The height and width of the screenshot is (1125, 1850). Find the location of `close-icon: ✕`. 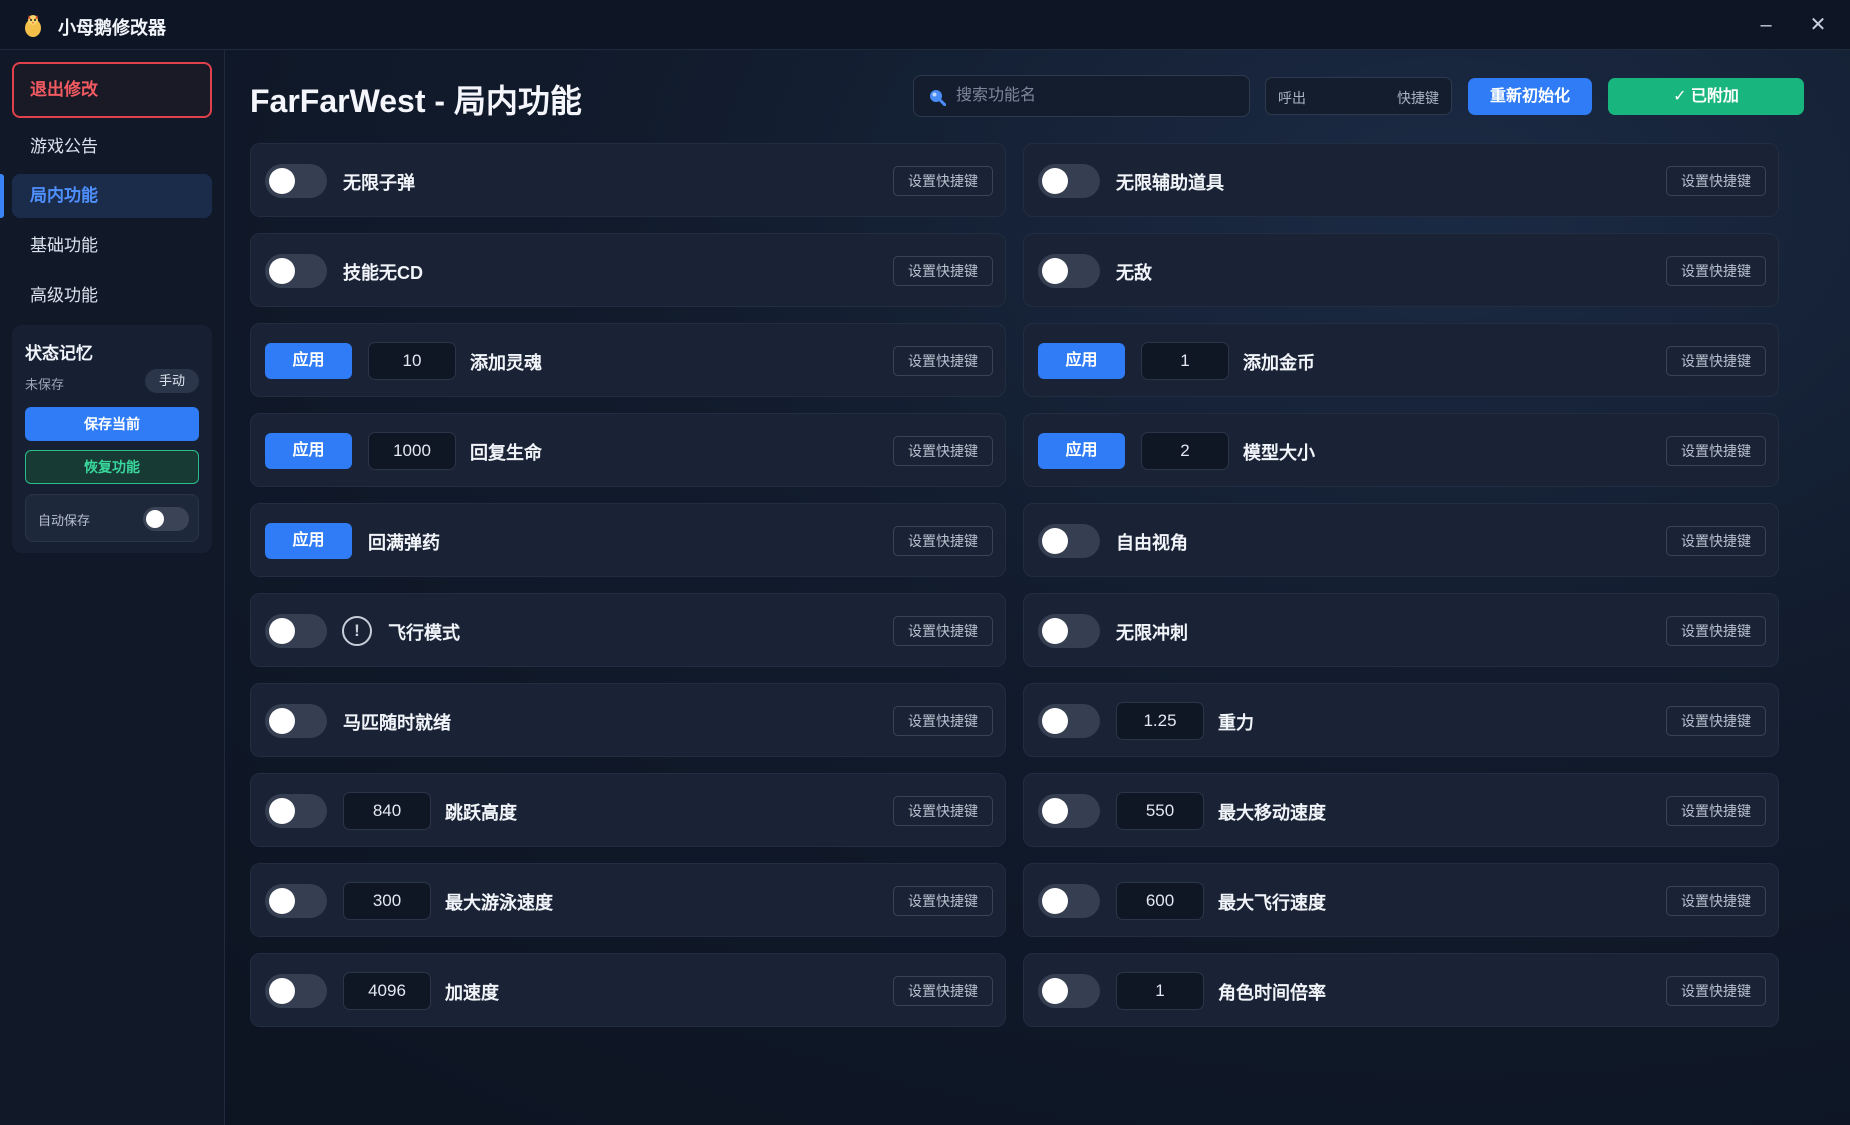

close-icon: ✕ is located at coordinates (1818, 25).